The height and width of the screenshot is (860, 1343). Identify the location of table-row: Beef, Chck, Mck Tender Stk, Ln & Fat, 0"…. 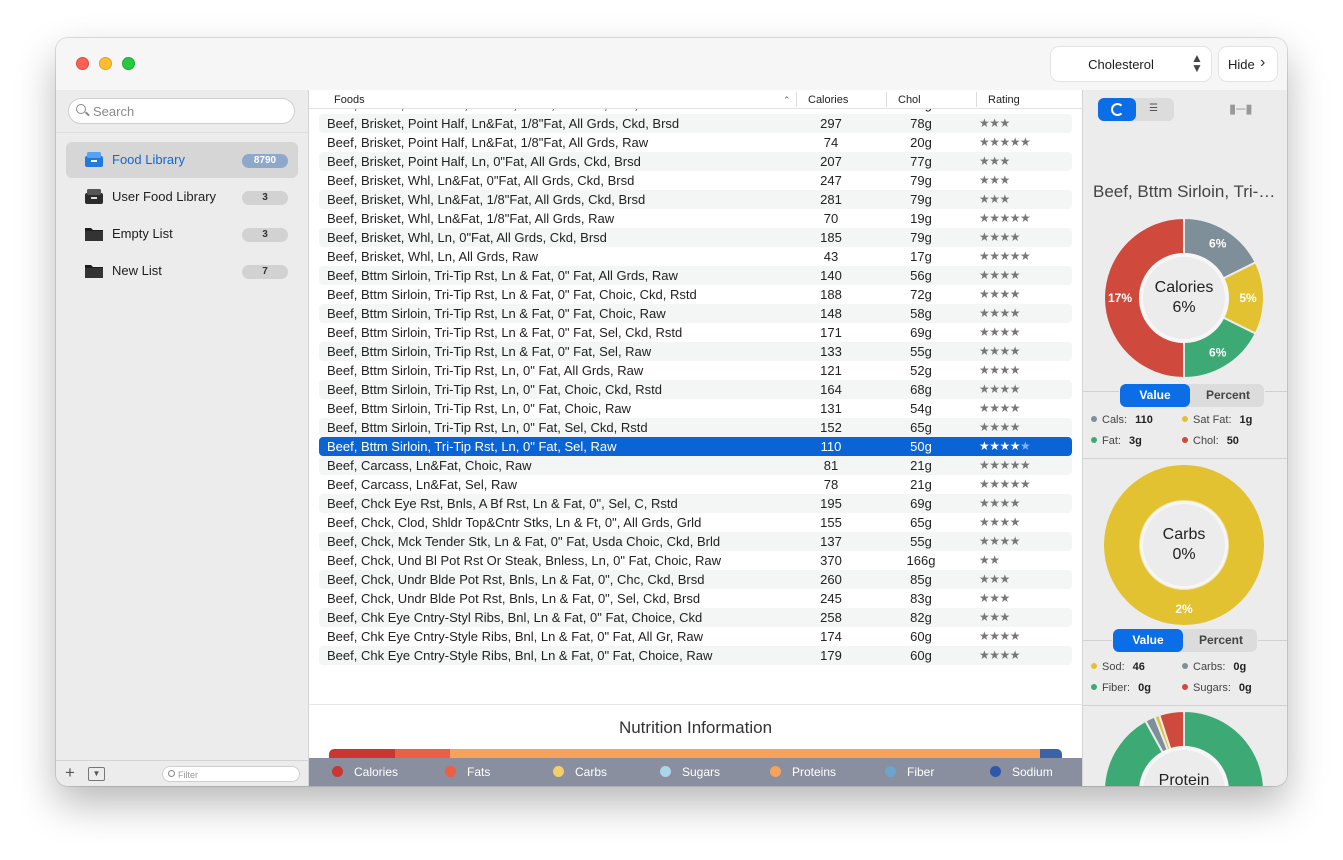
(695, 541).